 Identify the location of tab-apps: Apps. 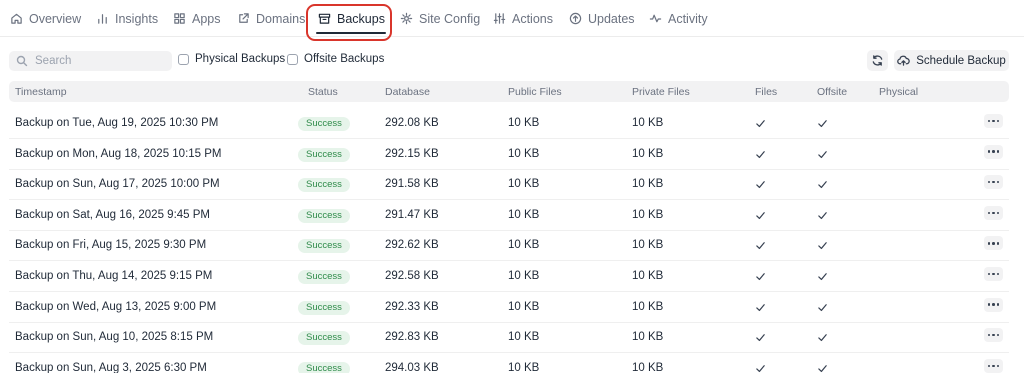
(196, 18).